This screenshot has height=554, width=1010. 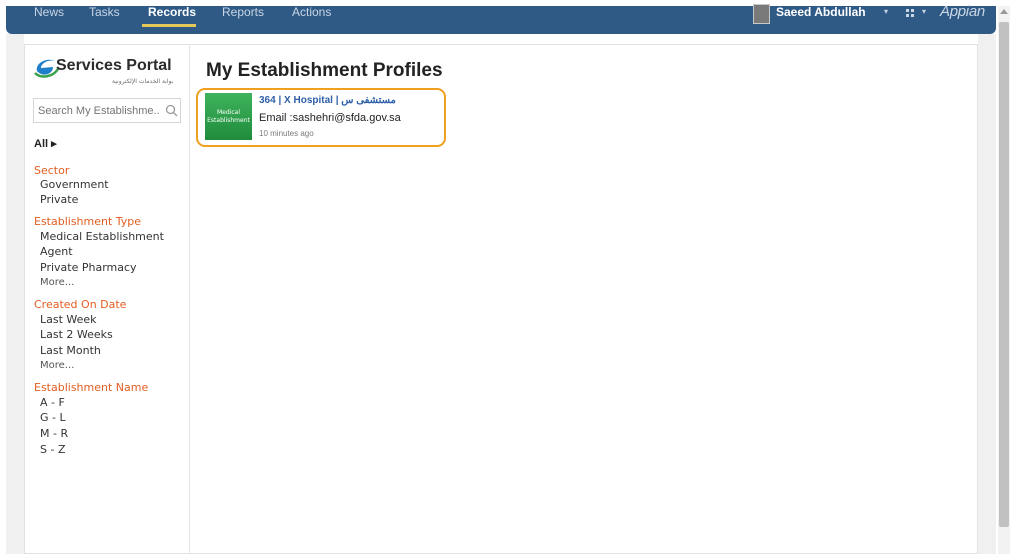 What do you see at coordinates (52, 170) in the screenshot?
I see `facet-title-sector: Sector` at bounding box center [52, 170].